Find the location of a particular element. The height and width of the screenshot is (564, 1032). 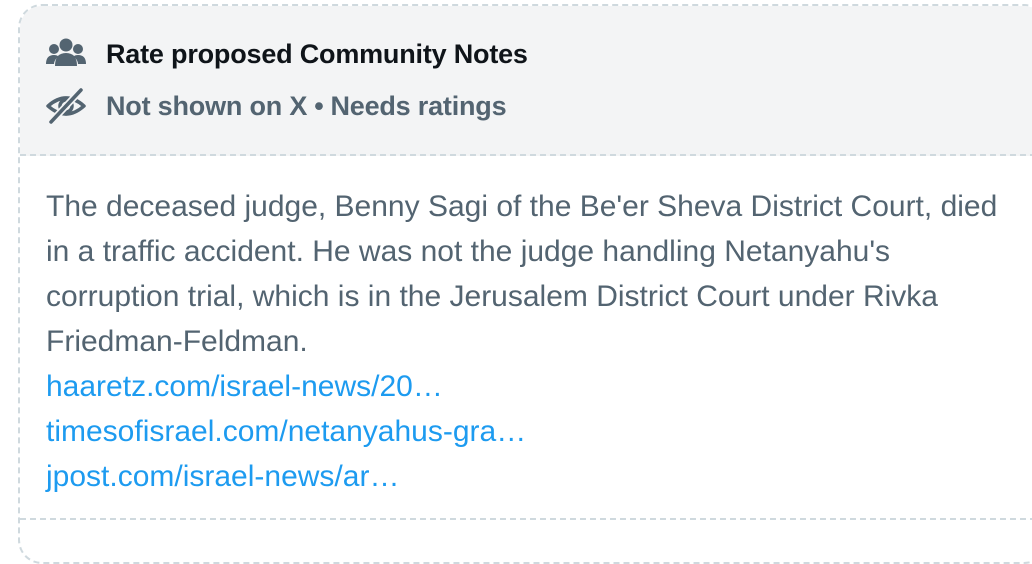

section-divider is located at coordinates (526, 519).